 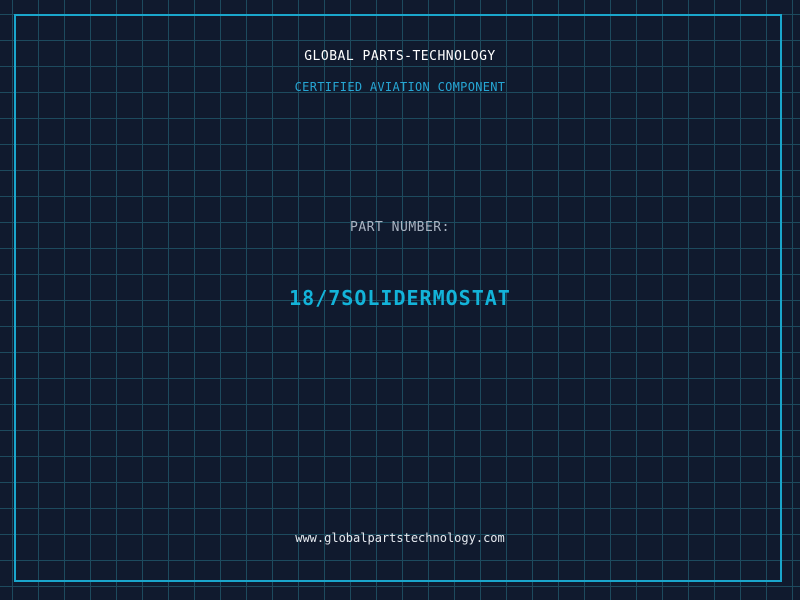 What do you see at coordinates (400, 56) in the screenshot?
I see `company-name: GLOBAL PARTS-TECHNOLOGY` at bounding box center [400, 56].